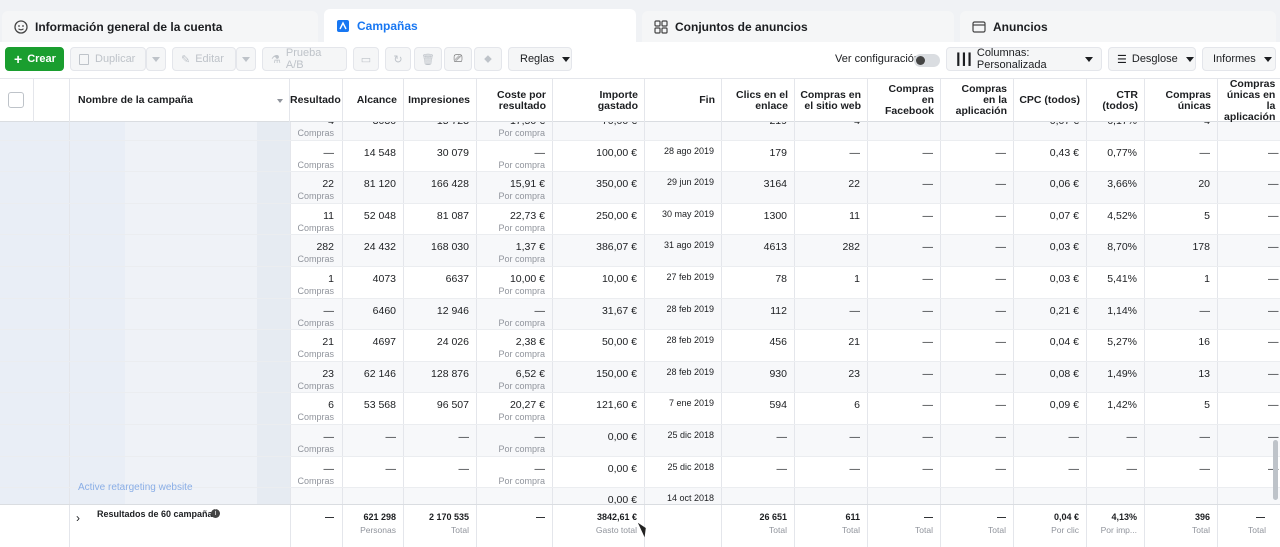 Image resolution: width=1280 pixels, height=547 pixels. I want to click on cell-result: 282, so click(325, 247).